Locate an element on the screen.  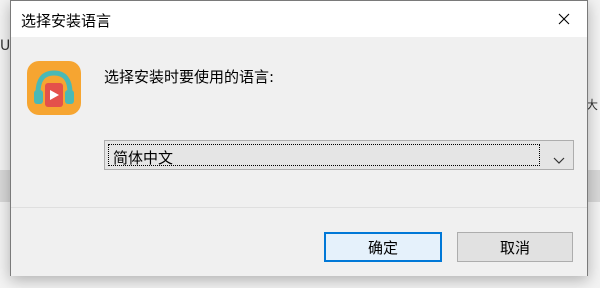
close-button is located at coordinates (564, 19).